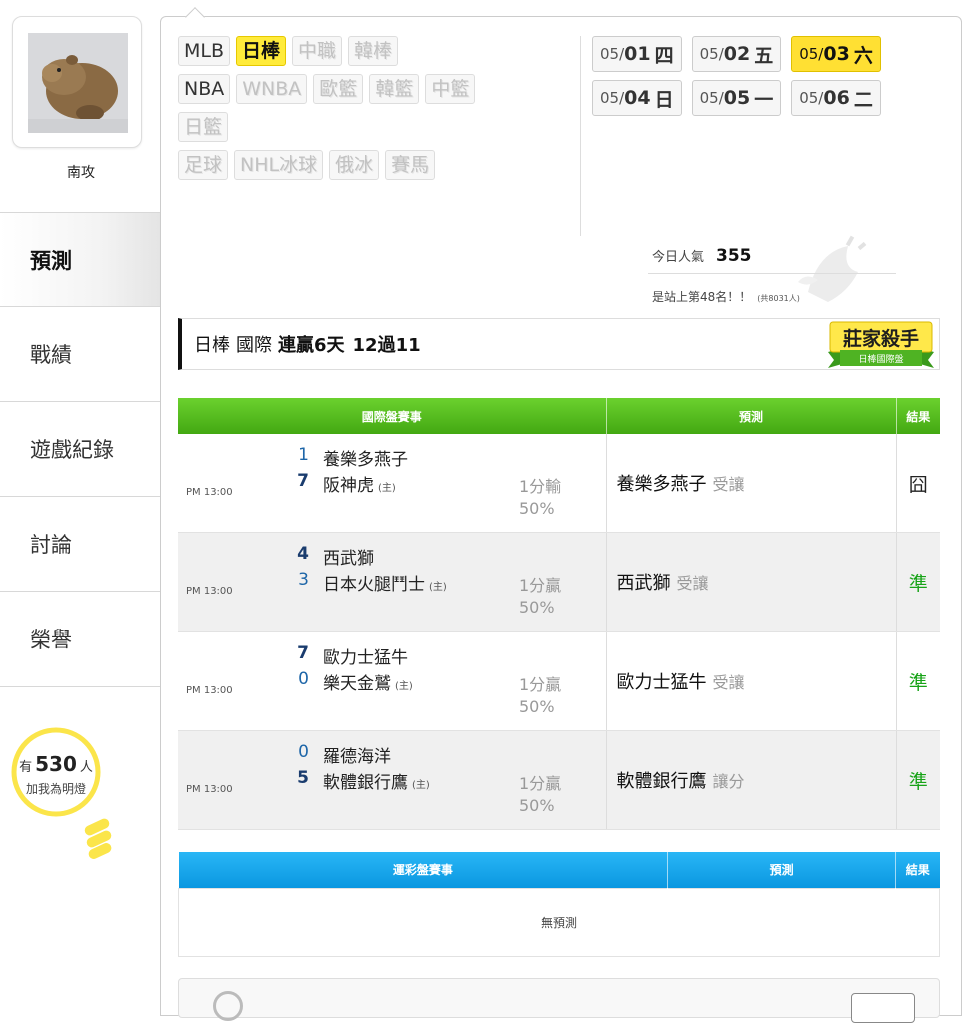 This screenshot has width=970, height=1023. What do you see at coordinates (212, 345) in the screenshot?
I see `record-league: 日棒` at bounding box center [212, 345].